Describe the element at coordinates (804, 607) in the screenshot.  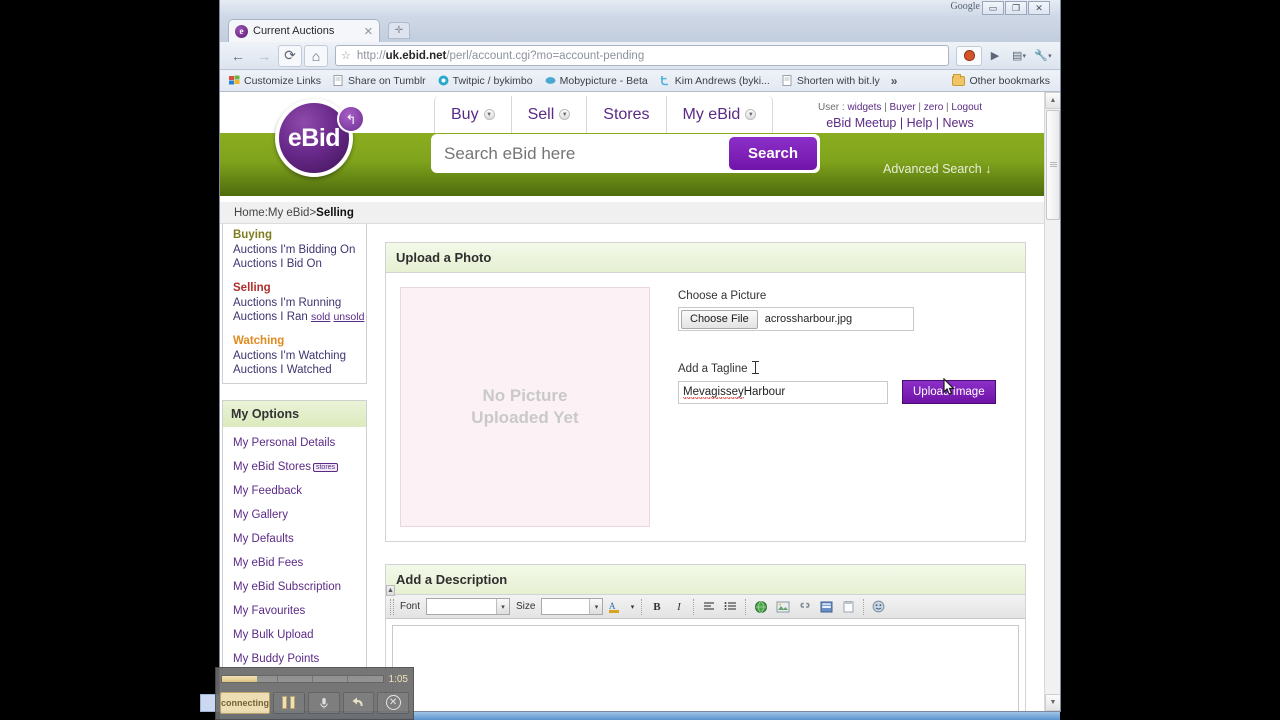
I see `link-icon` at that location.